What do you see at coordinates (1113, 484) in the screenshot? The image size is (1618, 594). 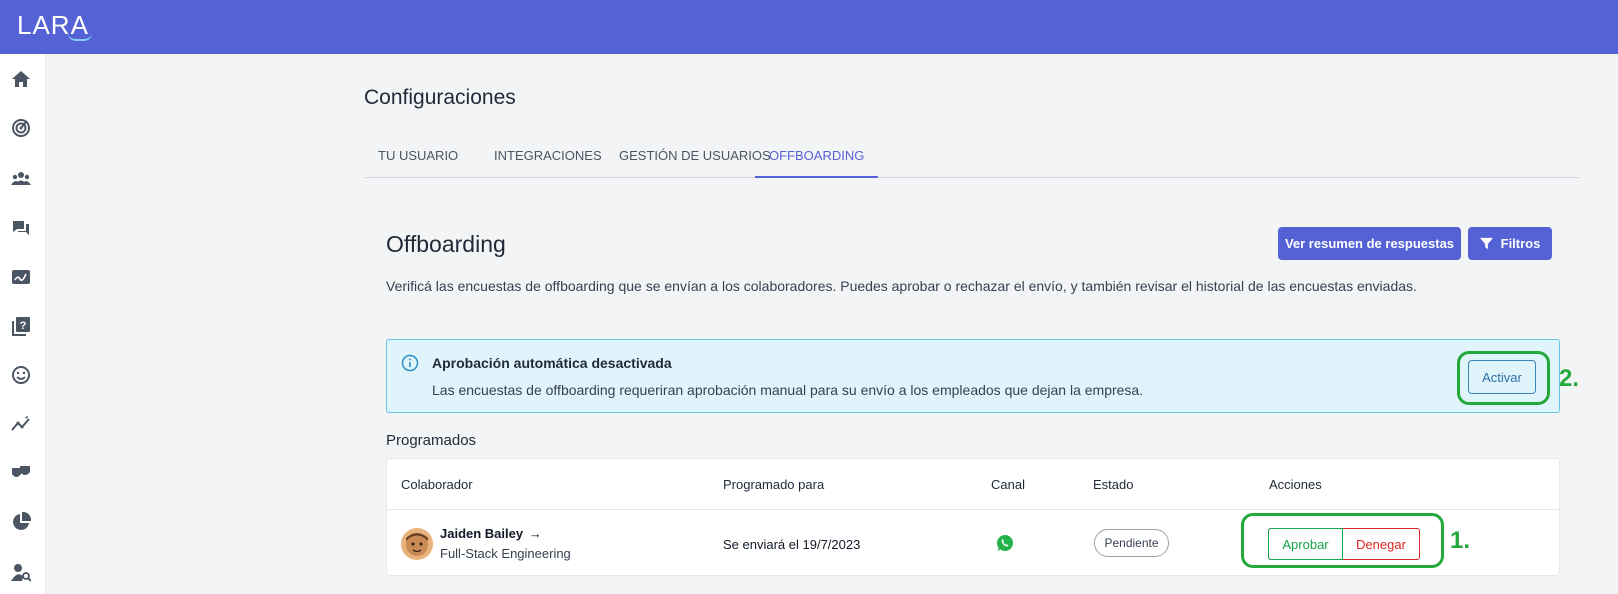 I see `header-status: Estado` at bounding box center [1113, 484].